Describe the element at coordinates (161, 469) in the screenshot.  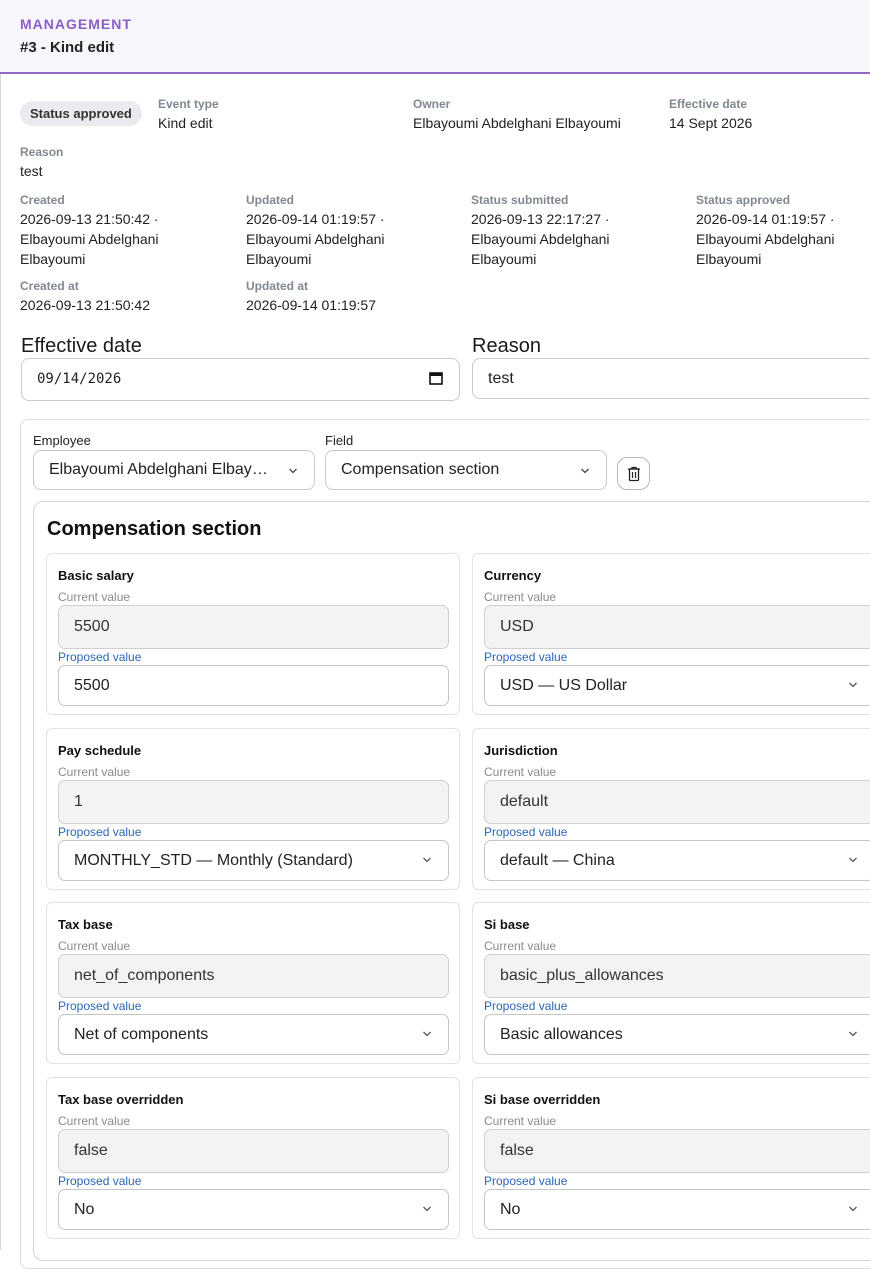
I see `employee-select-value: Elbayoumi Abdelghani Elbayoumi` at that location.